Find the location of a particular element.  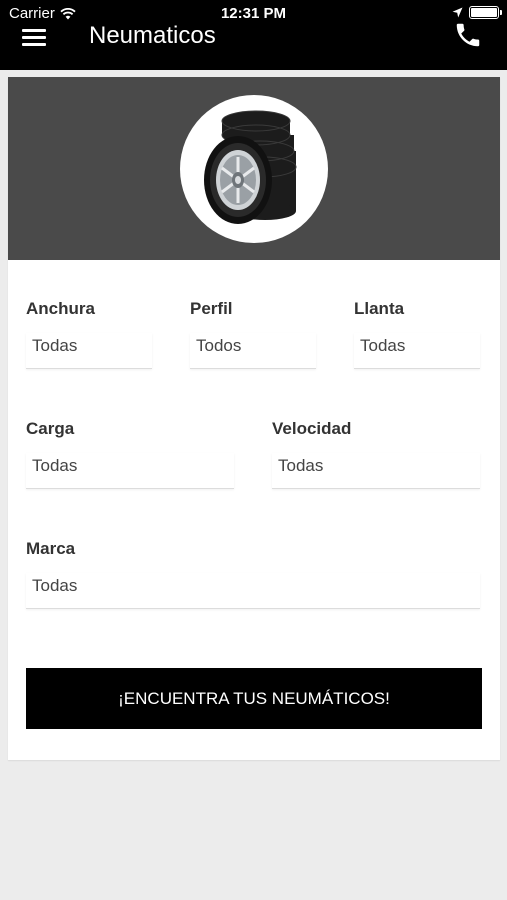

marca-select: Todas is located at coordinates (253, 591).